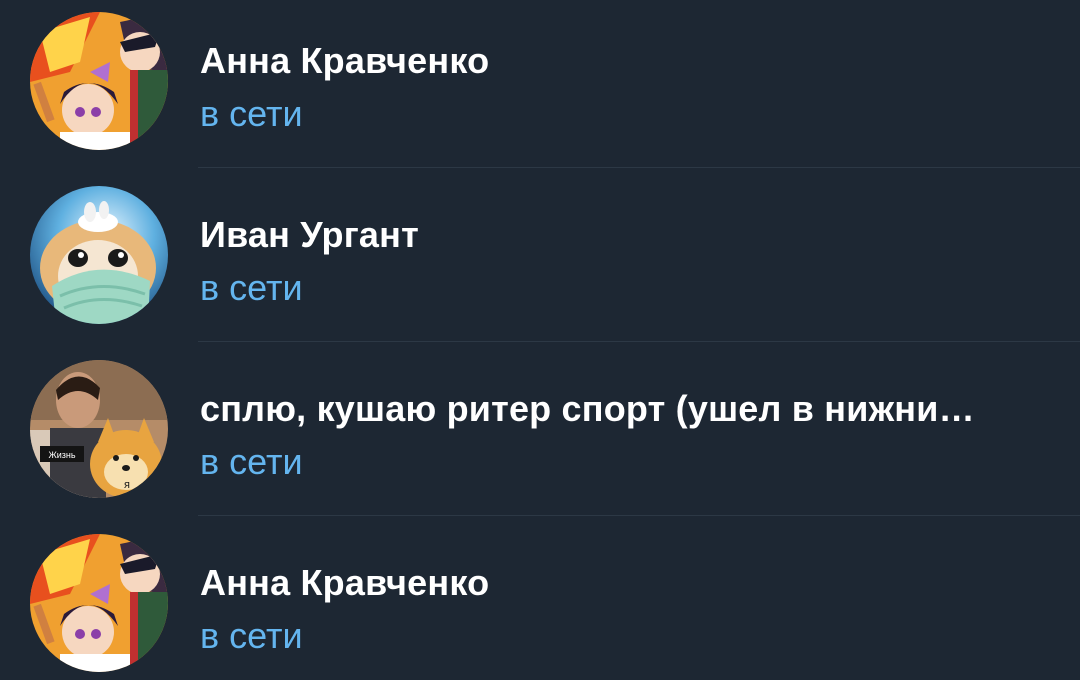 The image size is (1080, 680). Describe the element at coordinates (127, 485) in the screenshot. I see `svg-text: я` at that location.